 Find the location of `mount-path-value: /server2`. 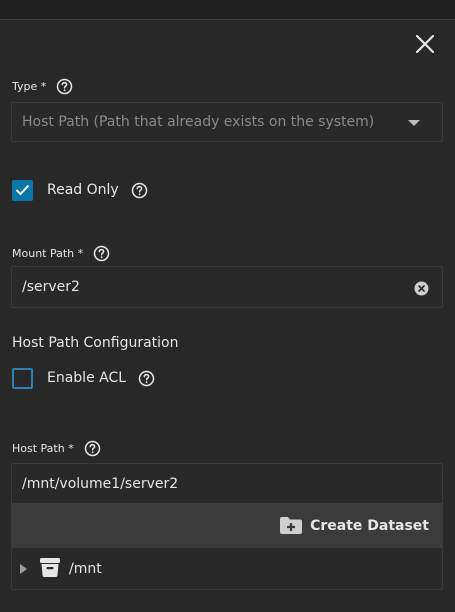

mount-path-value: /server2 is located at coordinates (51, 287).